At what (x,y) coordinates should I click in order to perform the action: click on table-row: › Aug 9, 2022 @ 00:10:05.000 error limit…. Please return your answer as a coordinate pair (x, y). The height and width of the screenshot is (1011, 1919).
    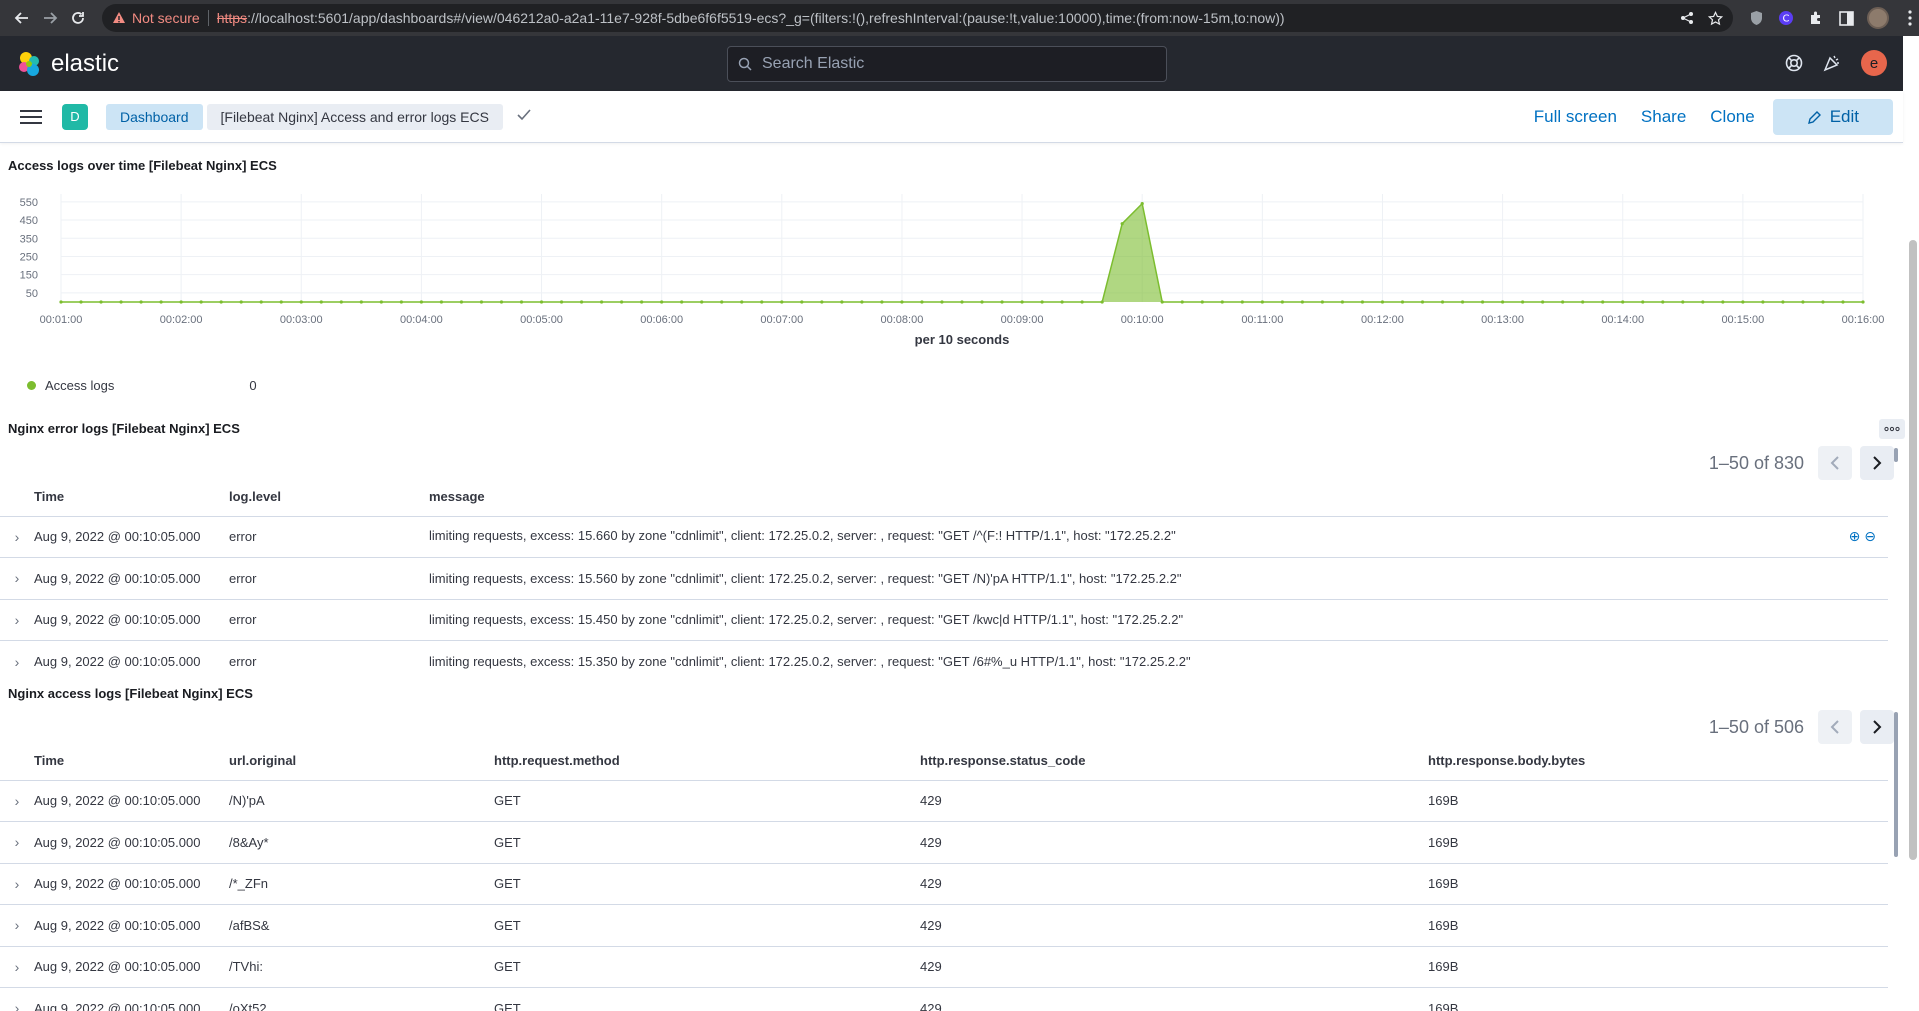
    Looking at the image, I should click on (944, 662).